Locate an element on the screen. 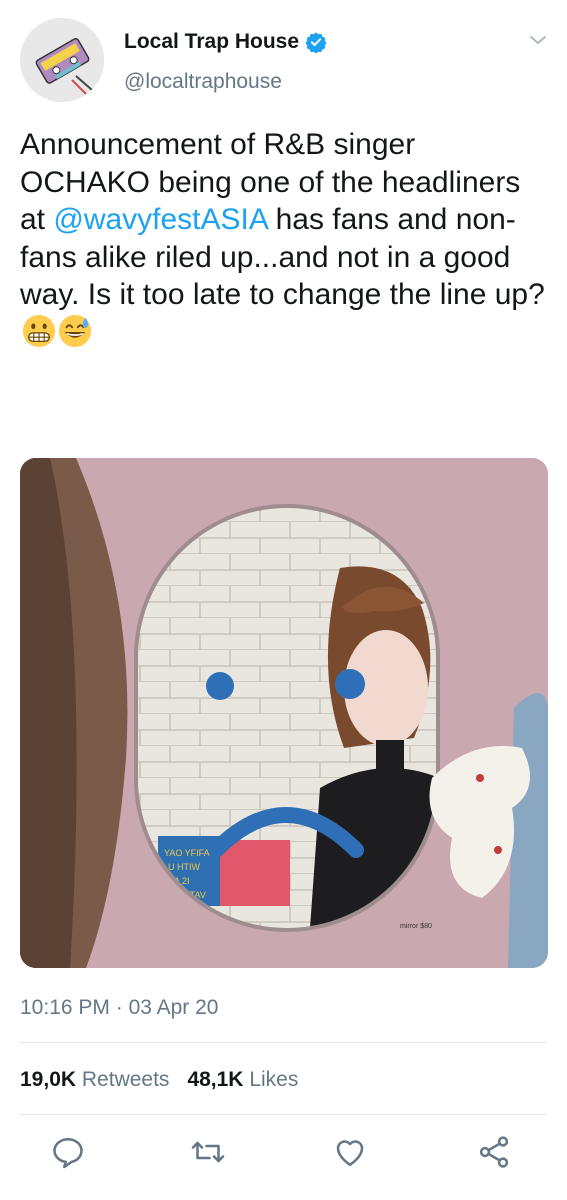 Image resolution: width=567 pixels, height=1200 pixels. retweets-stat: 19,0K Retweets is located at coordinates (94, 1080).